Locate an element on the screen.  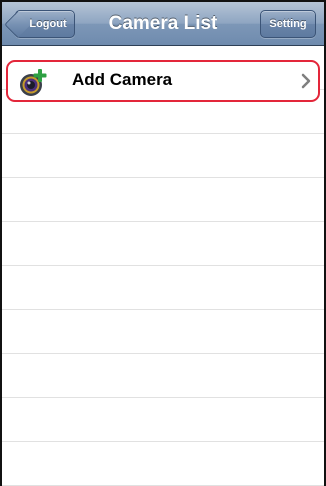
camera-plus-icon is located at coordinates (33, 82).